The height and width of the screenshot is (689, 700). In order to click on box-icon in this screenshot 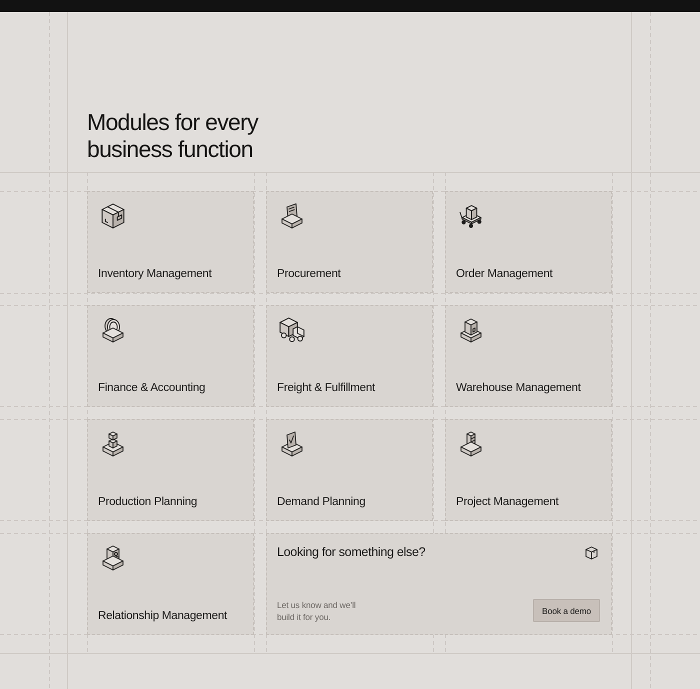, I will do `click(113, 216)`.